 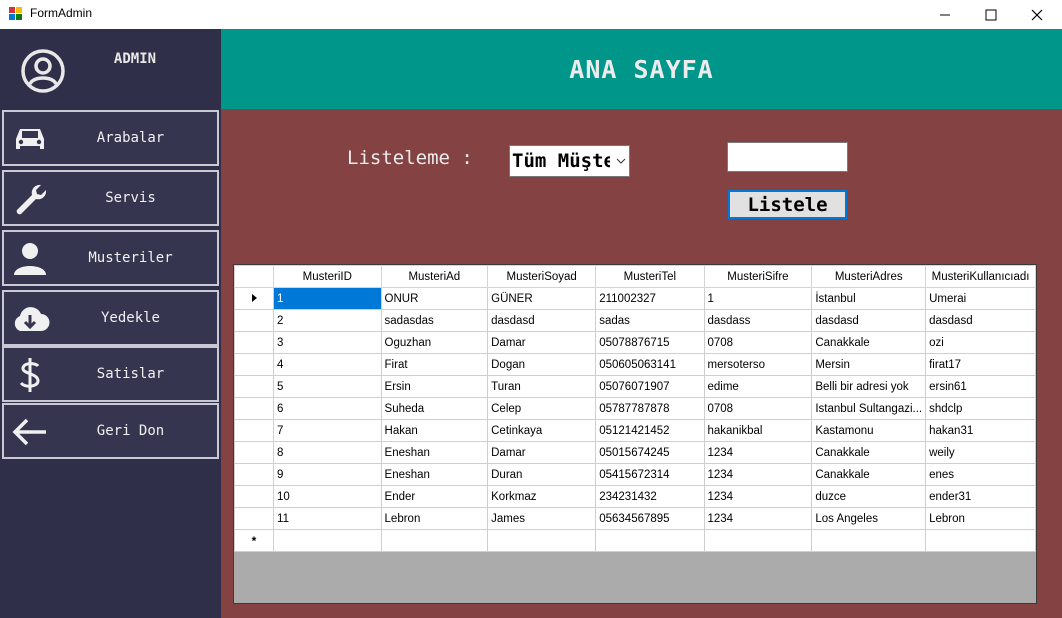 I want to click on table-cell: 2, so click(x=327, y=320).